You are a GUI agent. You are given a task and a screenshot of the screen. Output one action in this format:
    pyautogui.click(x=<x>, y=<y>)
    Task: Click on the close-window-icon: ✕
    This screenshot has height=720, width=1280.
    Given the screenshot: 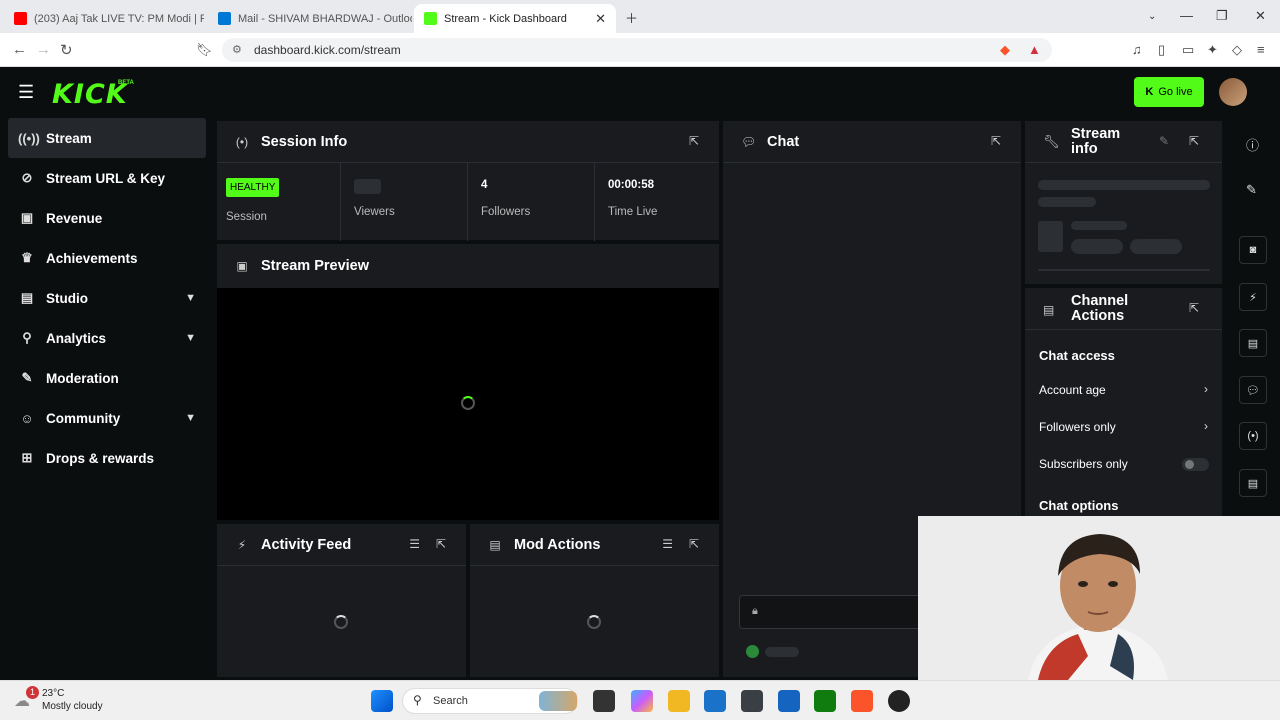 What is the action you would take?
    pyautogui.click(x=1260, y=16)
    